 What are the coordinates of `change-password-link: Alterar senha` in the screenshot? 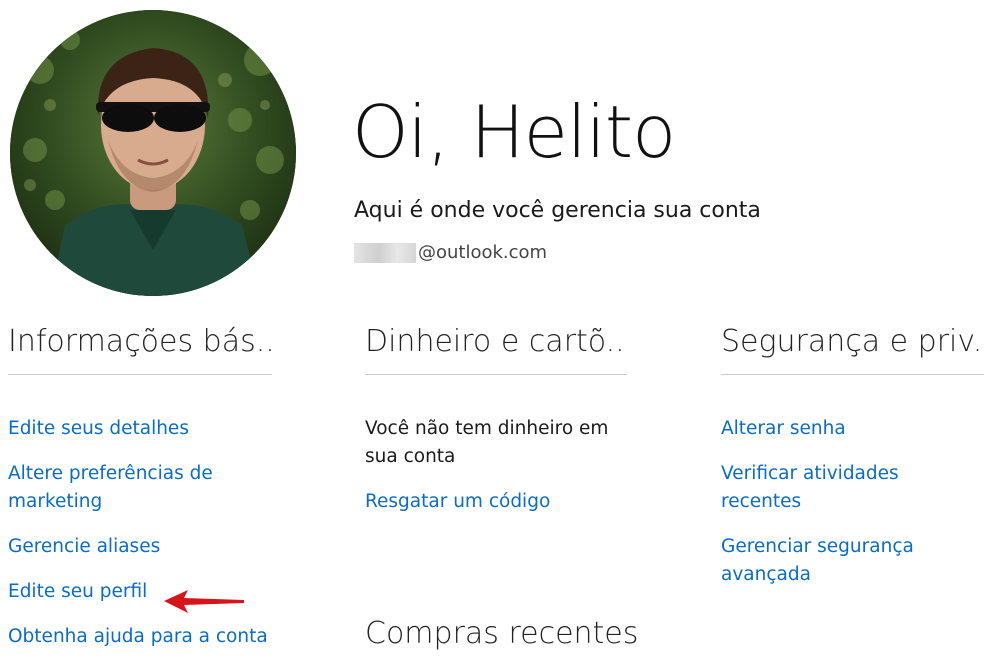 It's located at (783, 429).